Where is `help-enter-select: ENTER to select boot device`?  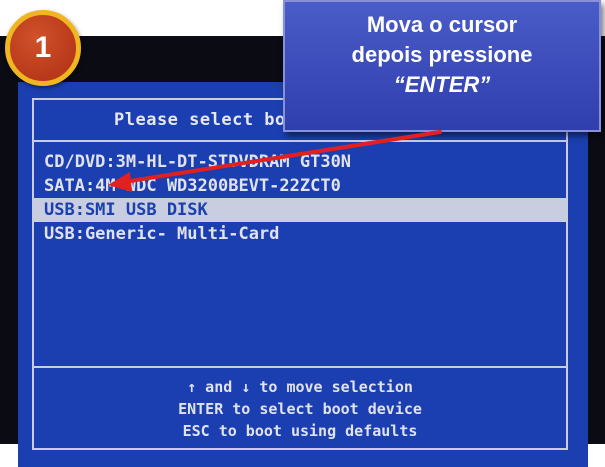 help-enter-select: ENTER to select boot device is located at coordinates (300, 409).